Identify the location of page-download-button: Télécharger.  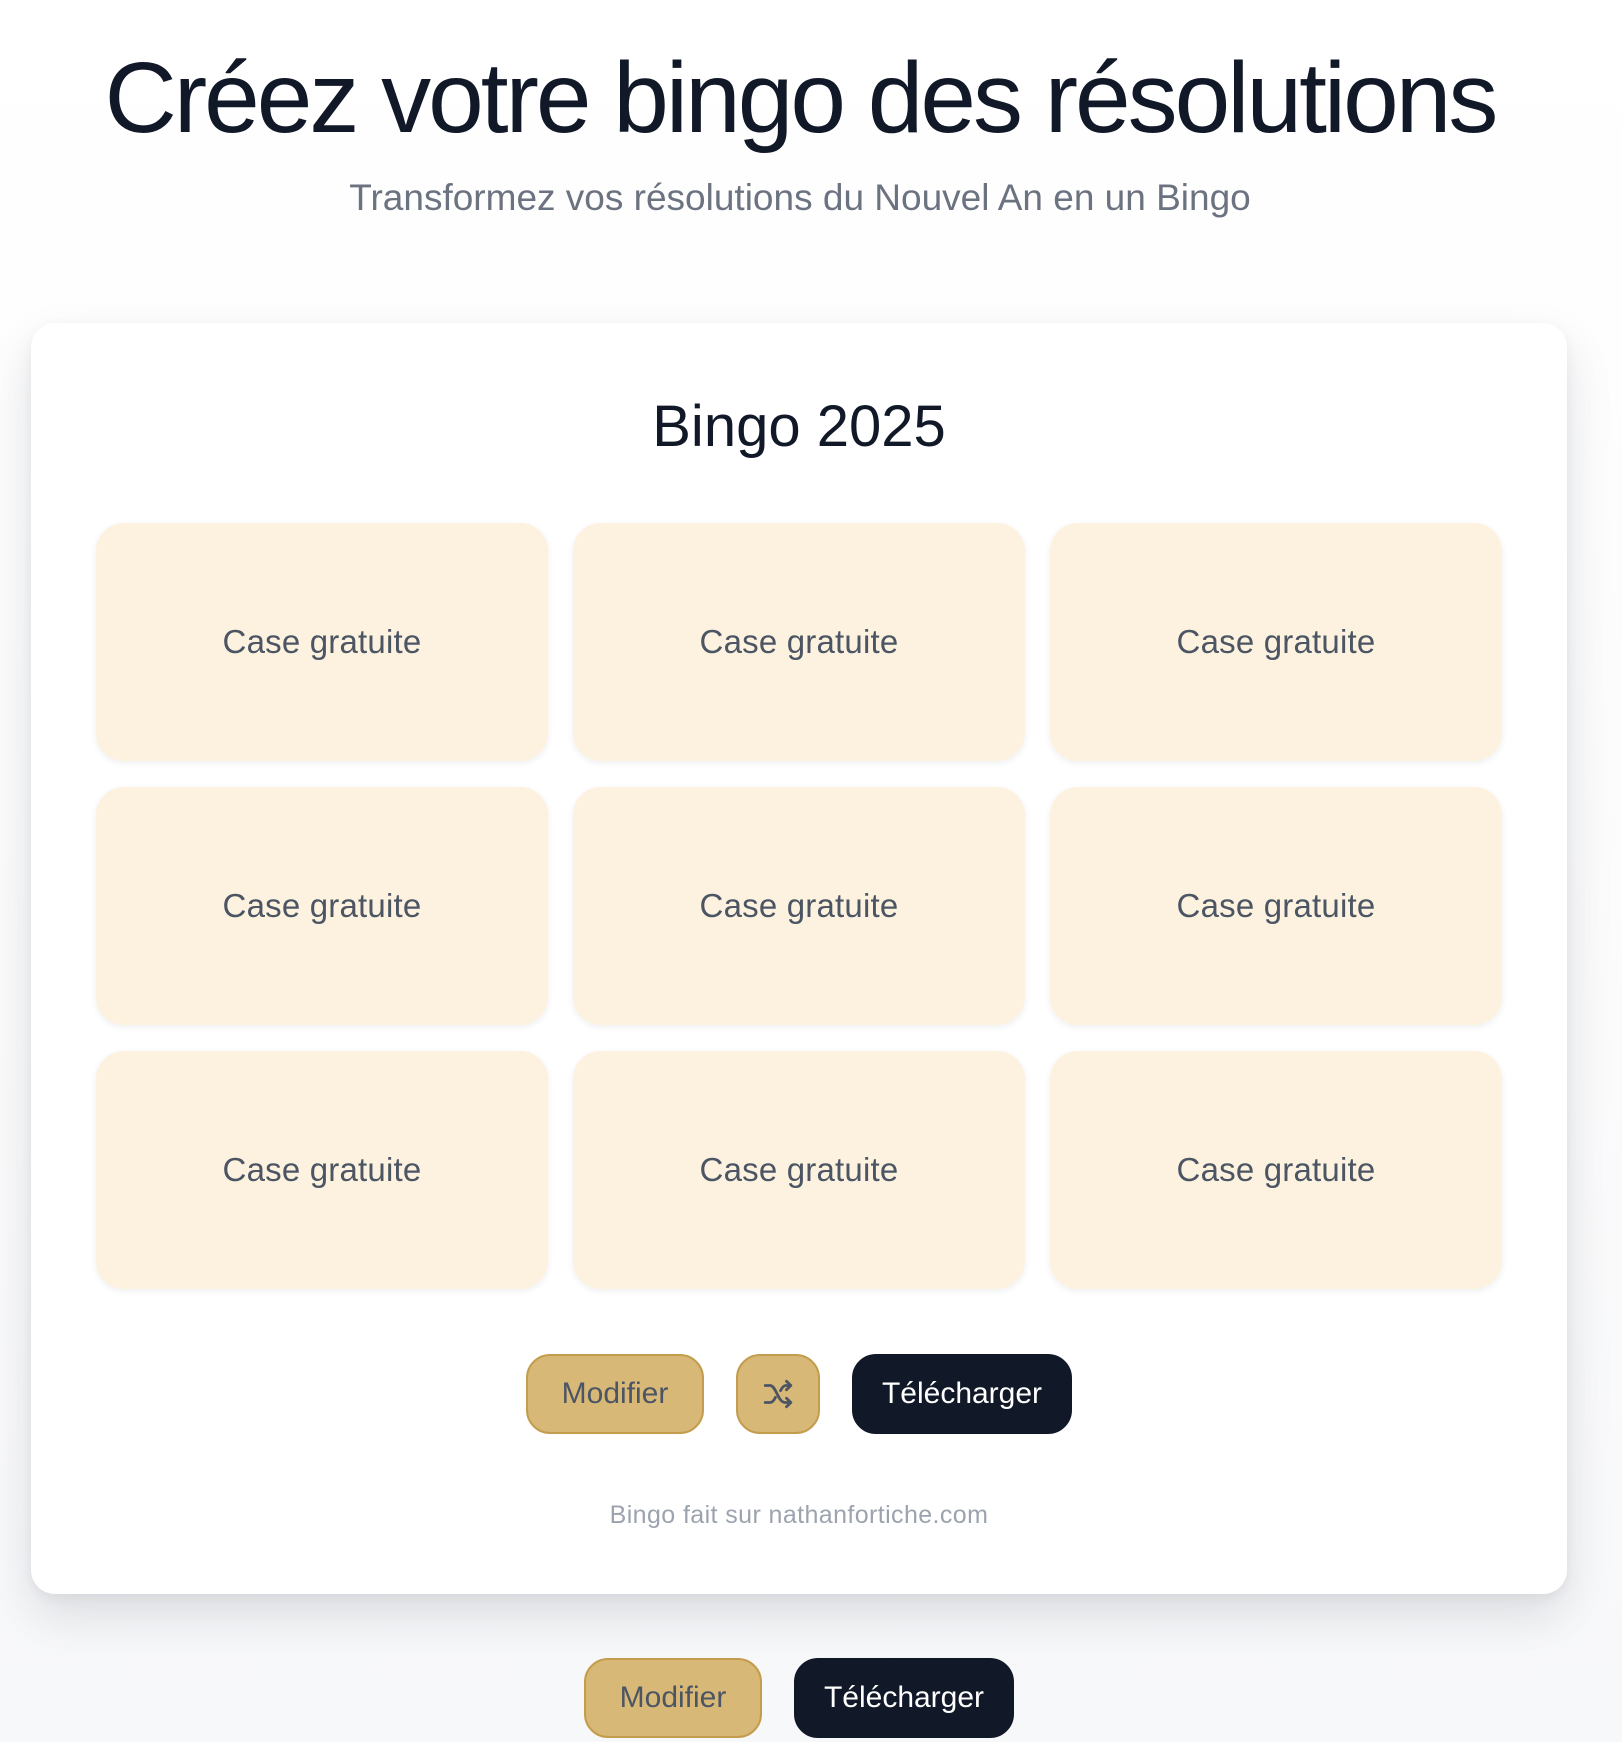
(904, 1698).